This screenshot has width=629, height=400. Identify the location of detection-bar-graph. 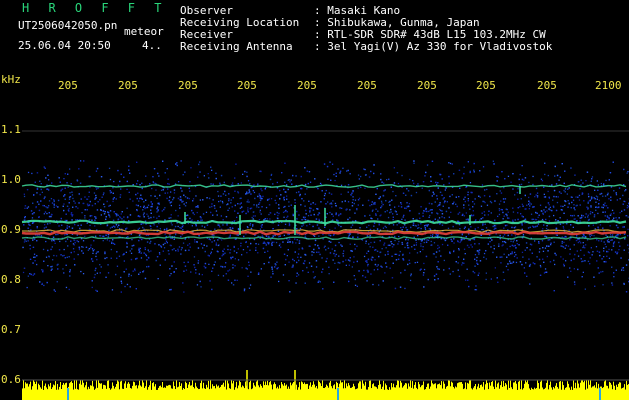
(325, 390).